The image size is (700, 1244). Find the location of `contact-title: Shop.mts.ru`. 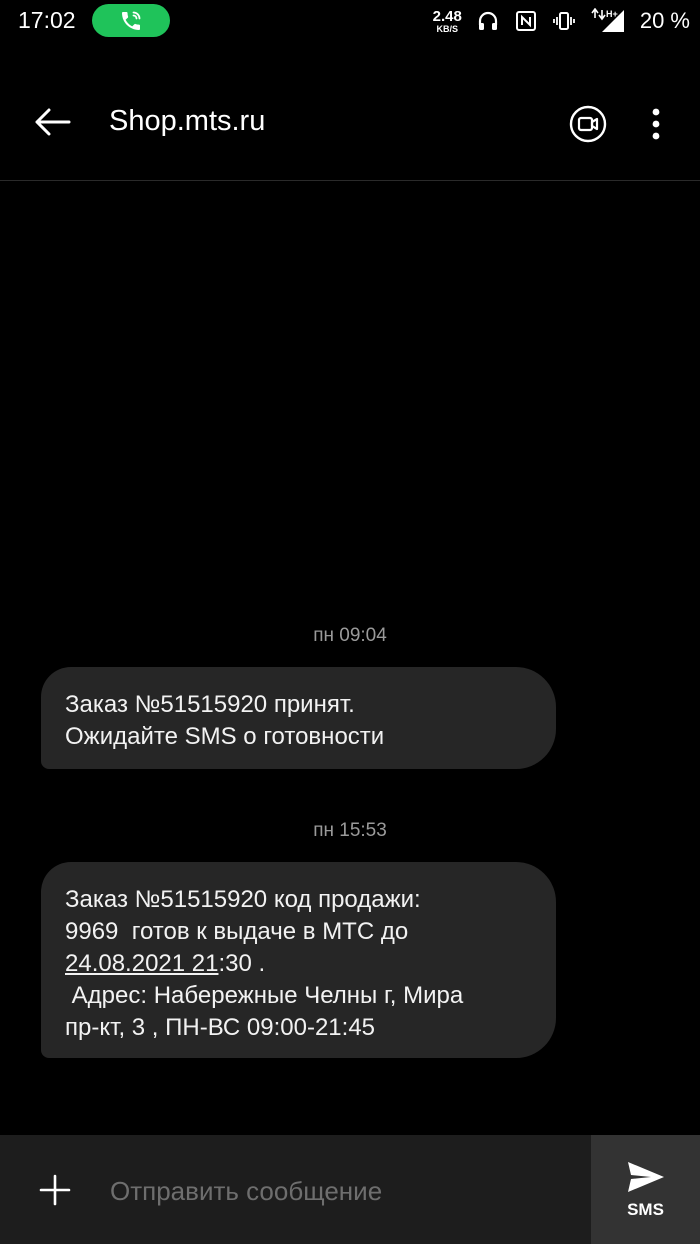

contact-title: Shop.mts.ru is located at coordinates (187, 121).